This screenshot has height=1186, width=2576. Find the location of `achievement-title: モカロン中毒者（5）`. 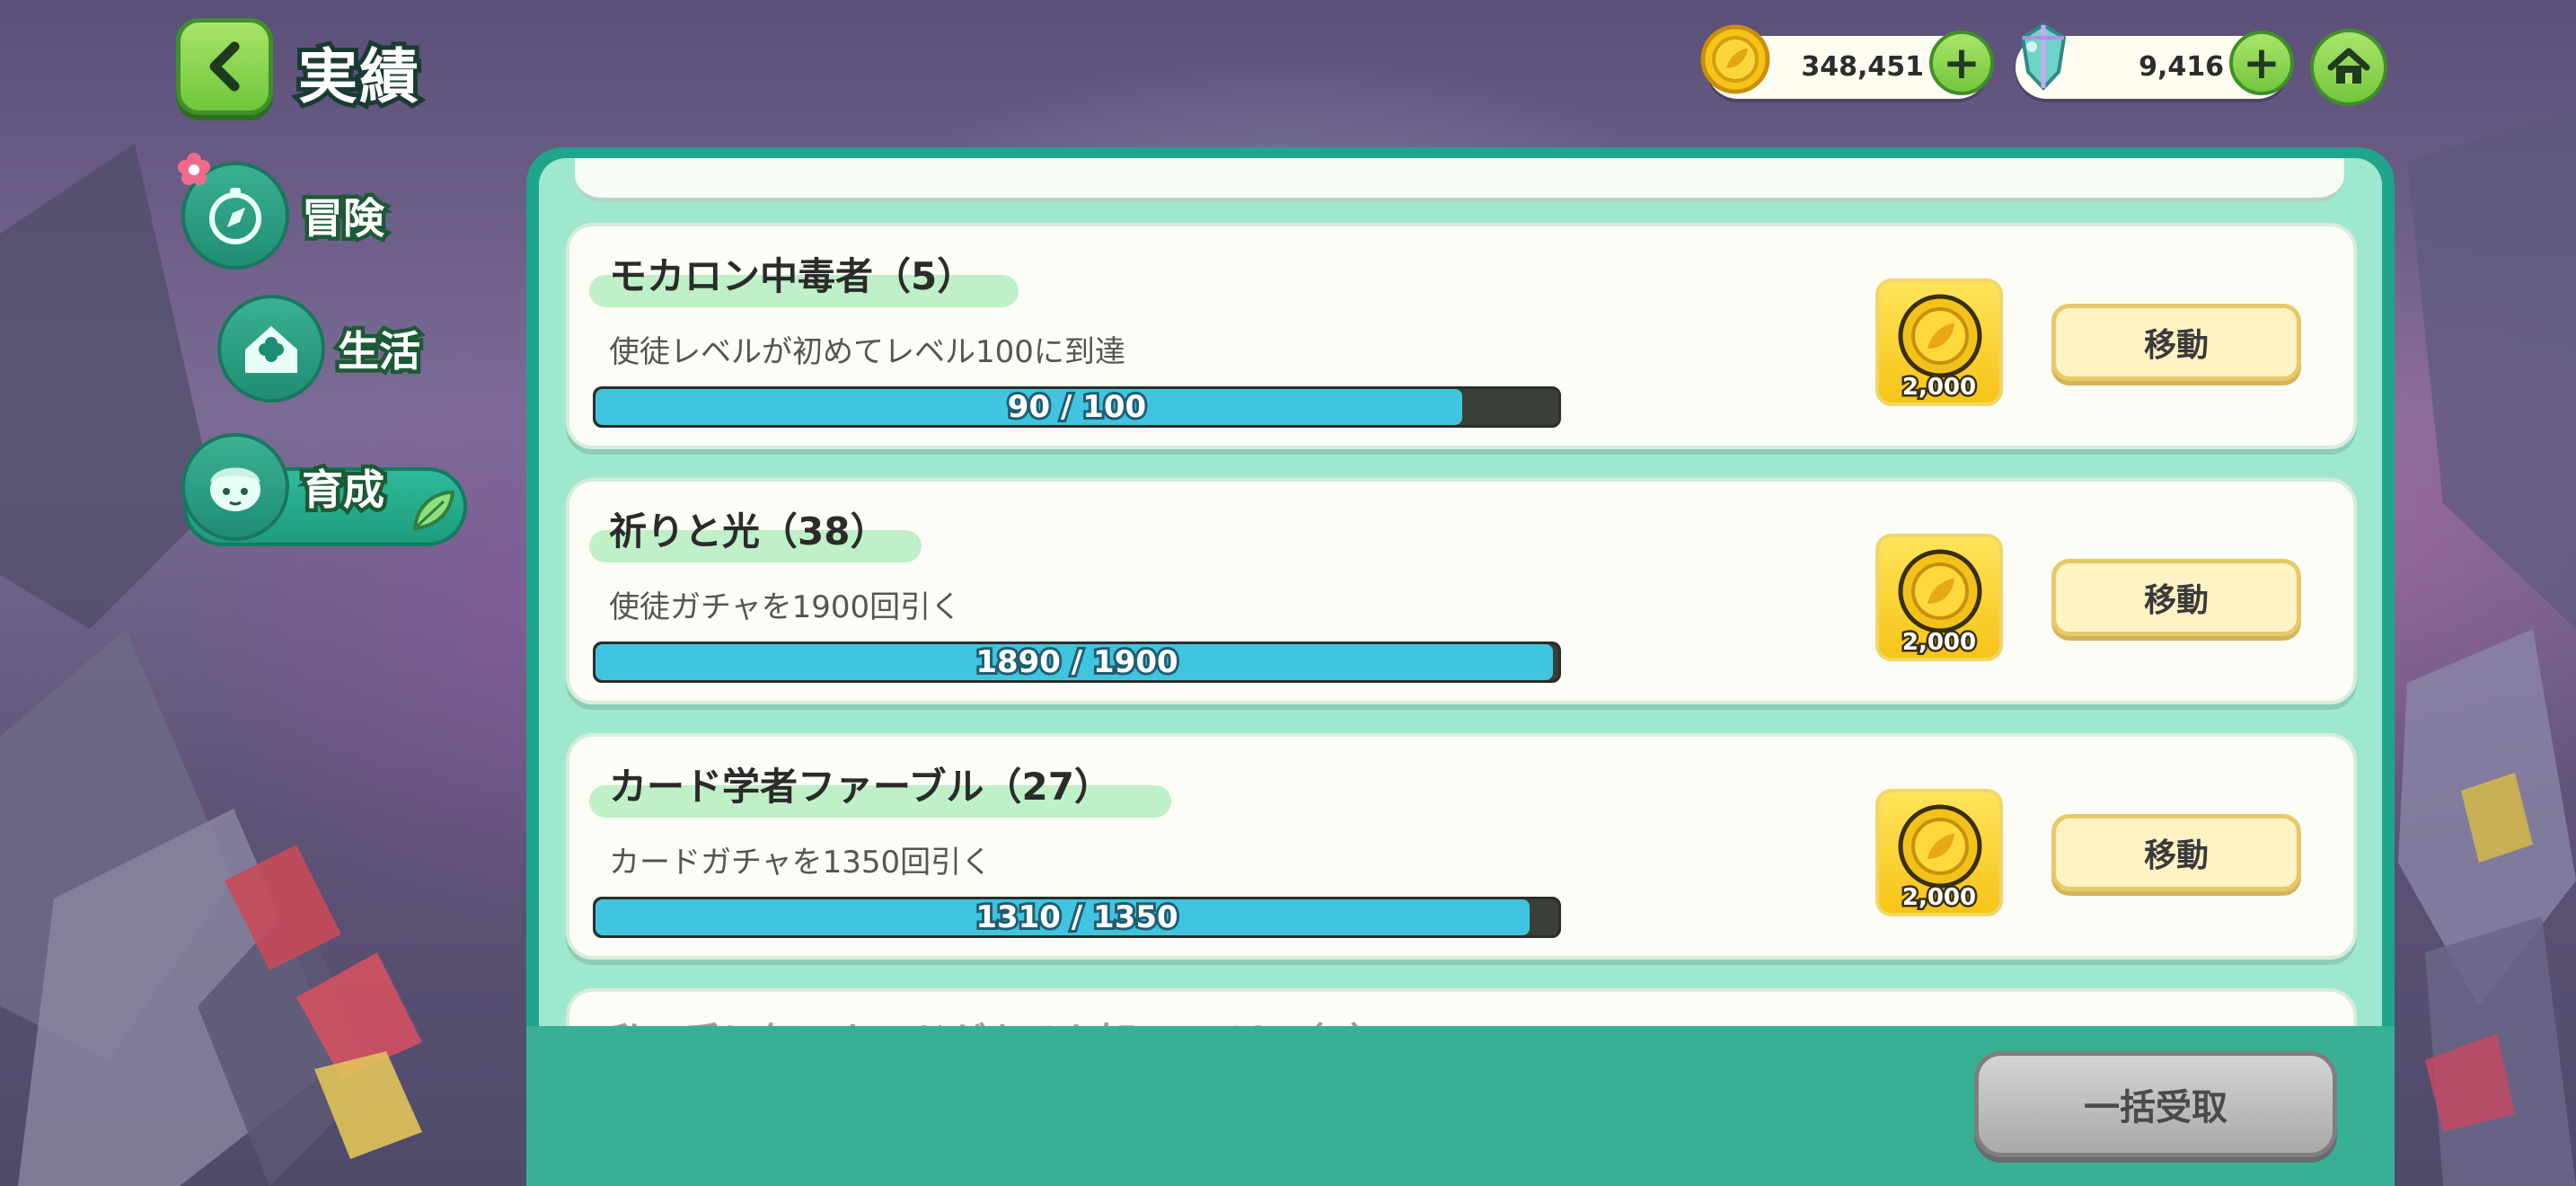

achievement-title: モカロン中毒者（5） is located at coordinates (792, 276).